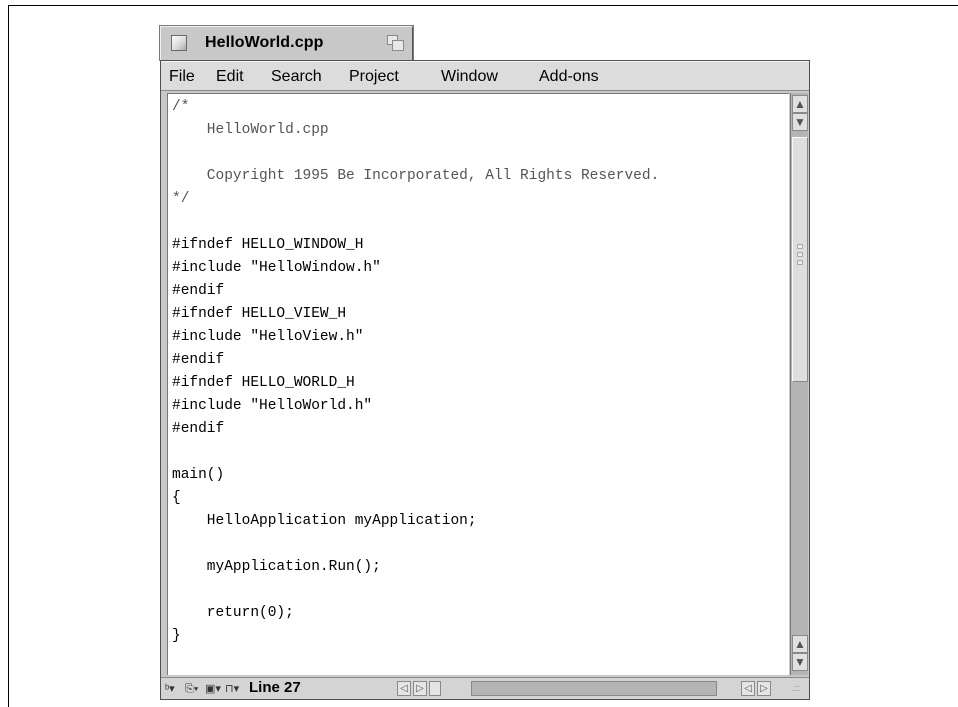  What do you see at coordinates (176, 498) in the screenshot?
I see `code-line: {` at bounding box center [176, 498].